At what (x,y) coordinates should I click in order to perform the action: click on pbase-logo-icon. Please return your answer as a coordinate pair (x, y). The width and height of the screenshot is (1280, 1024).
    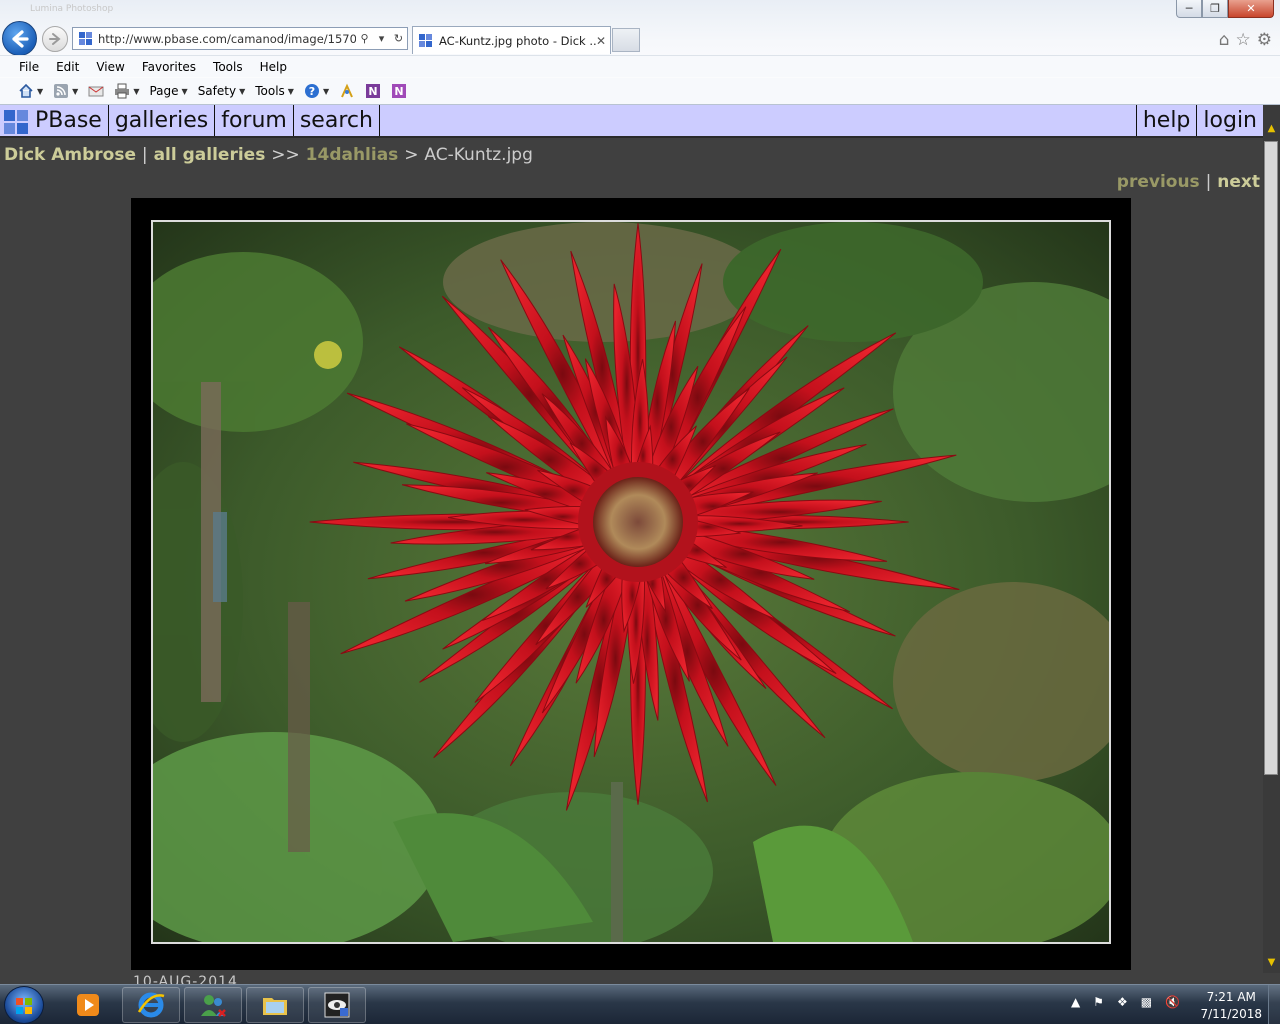
    Looking at the image, I should click on (17, 121).